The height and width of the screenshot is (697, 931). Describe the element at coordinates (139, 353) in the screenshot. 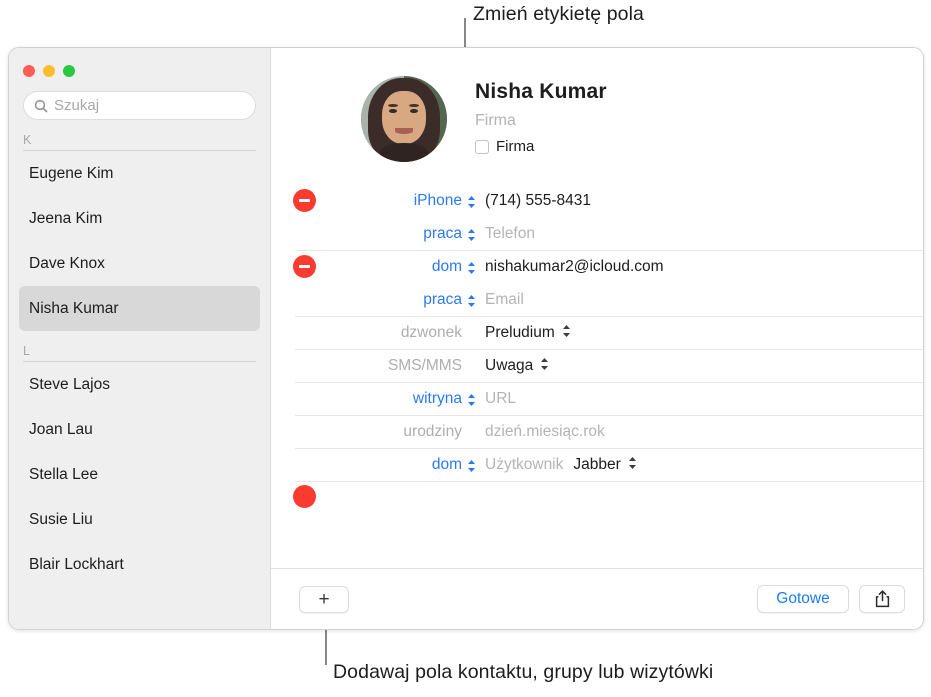

I see `sidebar-section-header-l: L` at that location.